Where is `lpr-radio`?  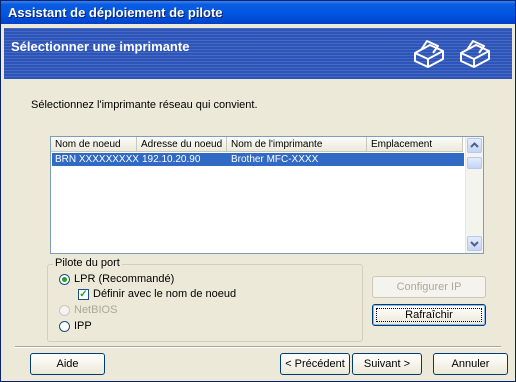
lpr-radio is located at coordinates (64, 279).